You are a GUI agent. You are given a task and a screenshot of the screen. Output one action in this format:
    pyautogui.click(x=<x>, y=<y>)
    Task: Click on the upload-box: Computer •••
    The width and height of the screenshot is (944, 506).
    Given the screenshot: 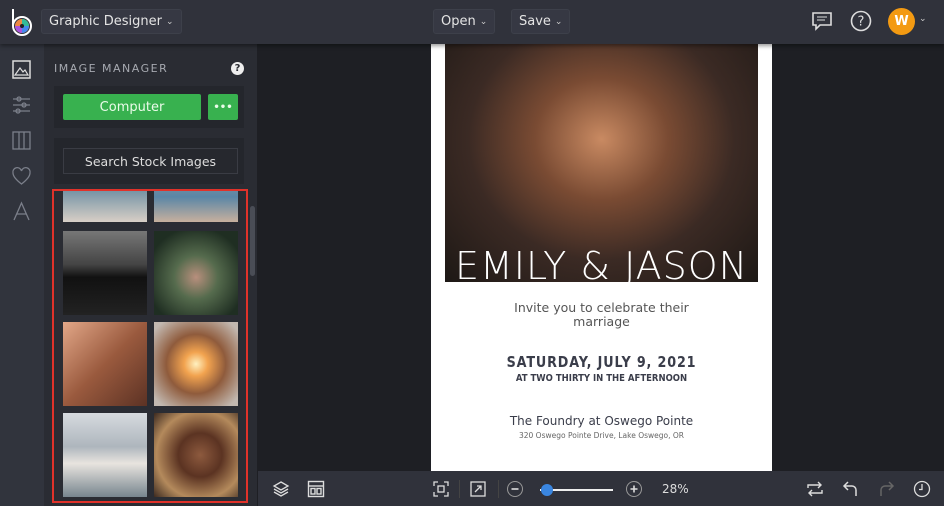 What is the action you would take?
    pyautogui.click(x=149, y=107)
    